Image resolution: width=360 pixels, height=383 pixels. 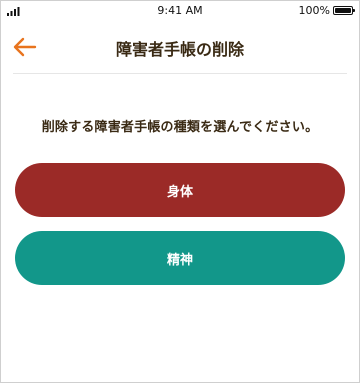 I want to click on page-title: 障害者手帳の削除, so click(x=179, y=49).